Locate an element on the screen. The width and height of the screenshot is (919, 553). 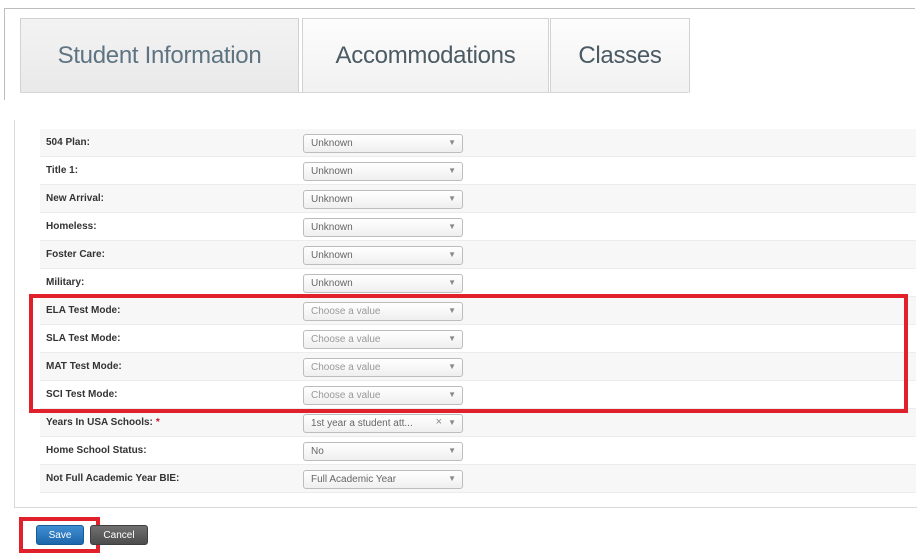
field-label-text: Title 1: is located at coordinates (62, 170).